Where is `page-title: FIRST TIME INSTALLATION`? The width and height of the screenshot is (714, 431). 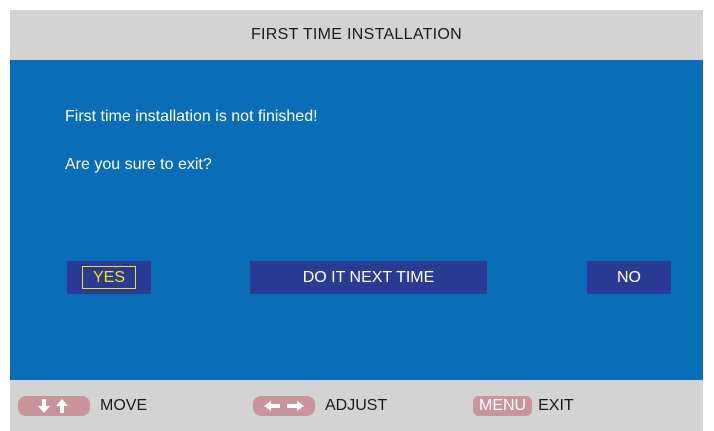 page-title: FIRST TIME INSTALLATION is located at coordinates (356, 34).